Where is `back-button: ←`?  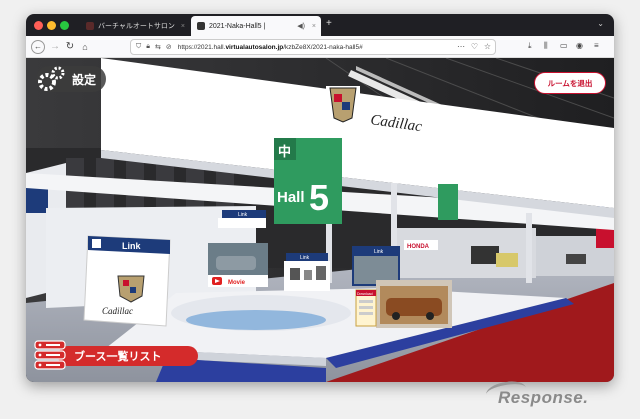 back-button: ← is located at coordinates (38, 47).